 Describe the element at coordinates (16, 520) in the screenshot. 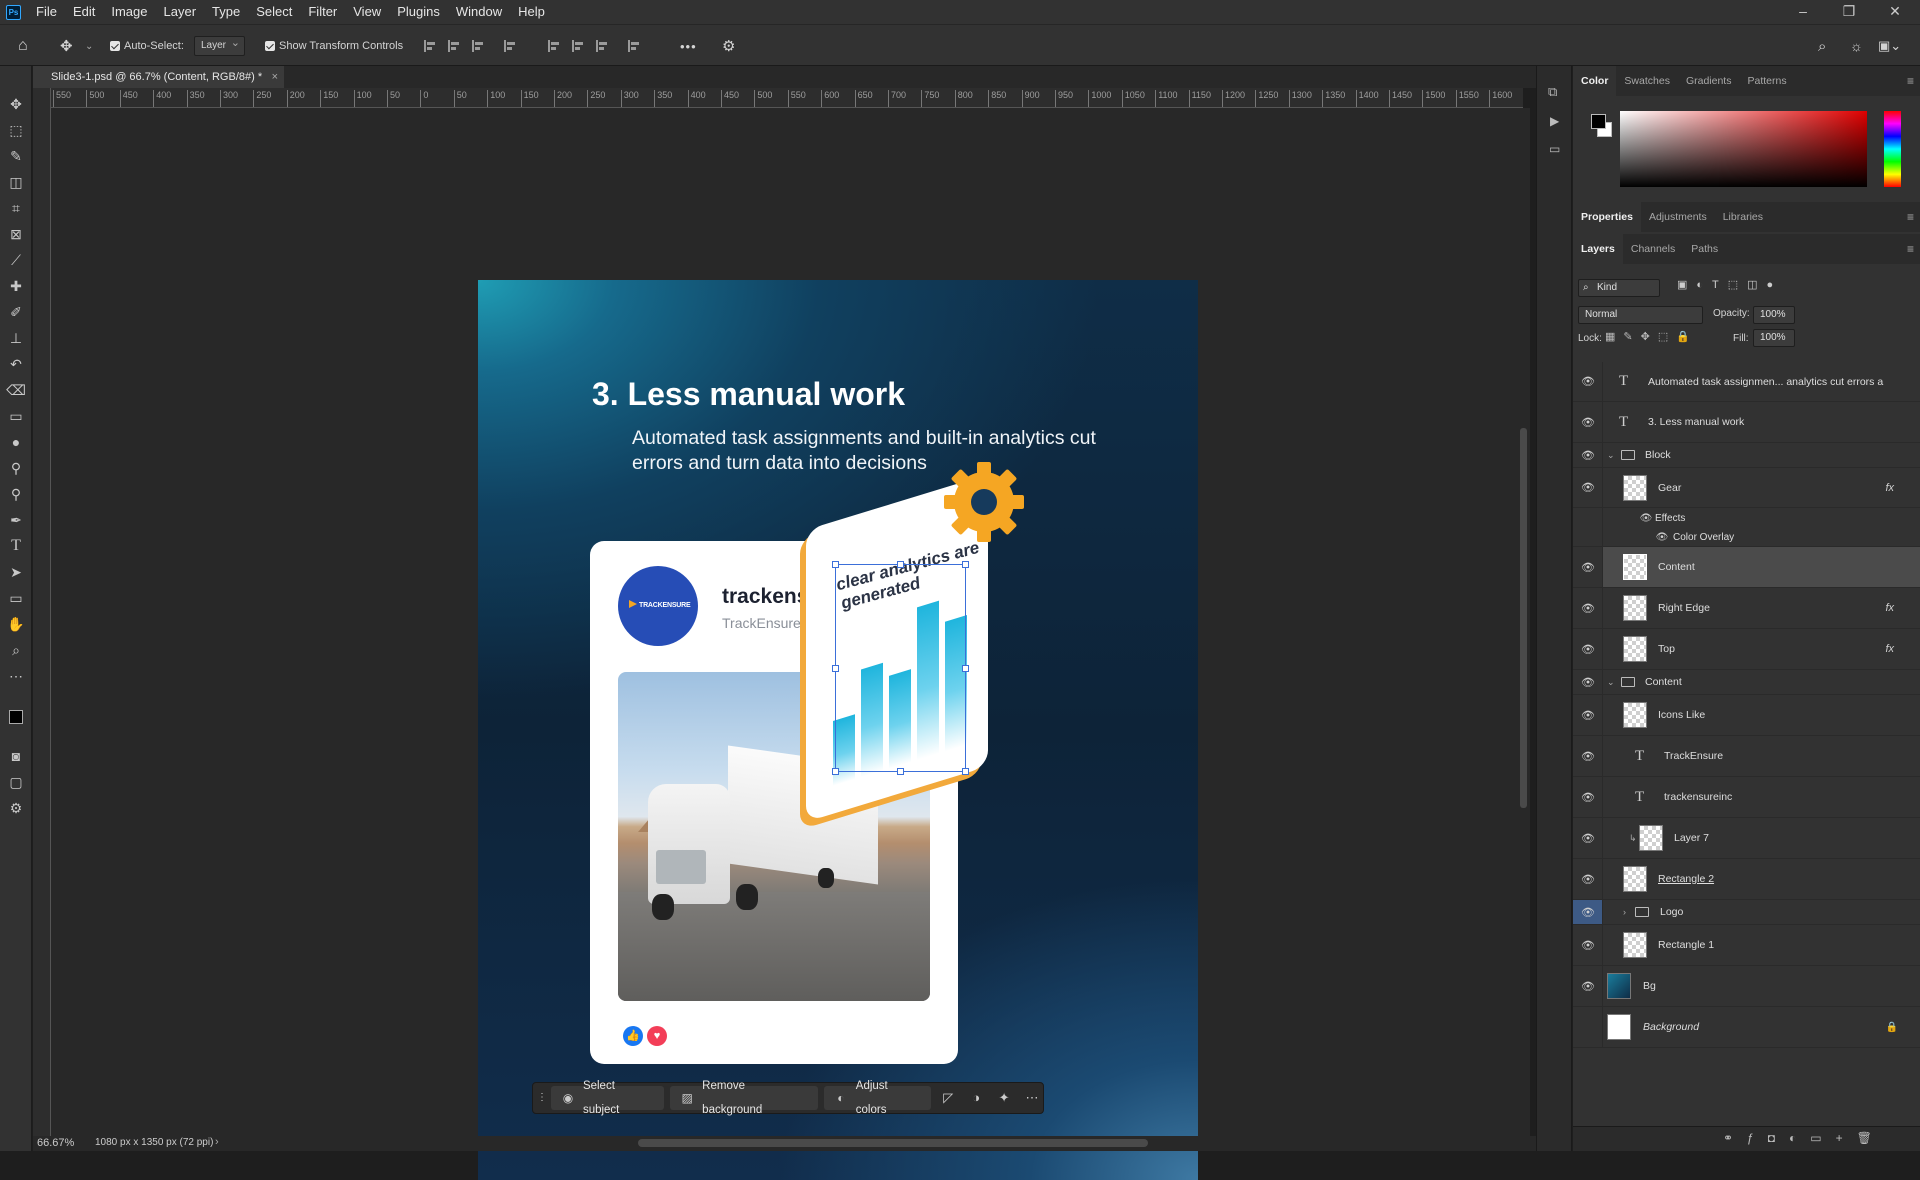

I see `pen-tool-icon: ✒` at that location.